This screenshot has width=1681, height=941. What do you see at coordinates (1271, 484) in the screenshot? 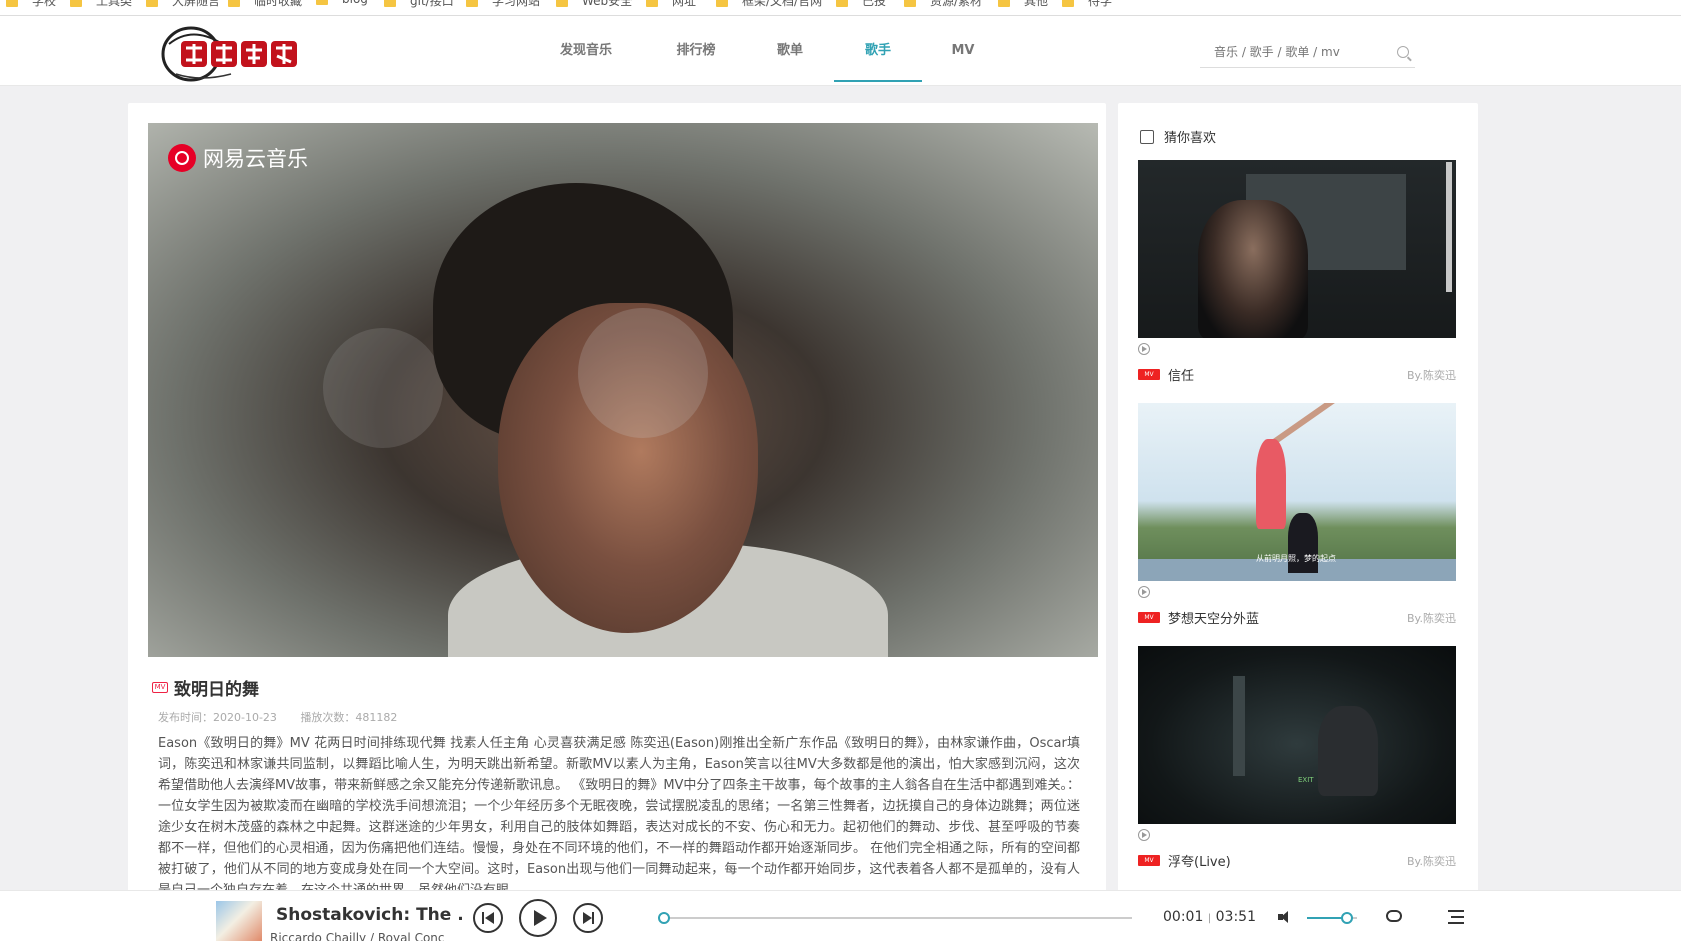
I see `thumbnail-dancer` at bounding box center [1271, 484].